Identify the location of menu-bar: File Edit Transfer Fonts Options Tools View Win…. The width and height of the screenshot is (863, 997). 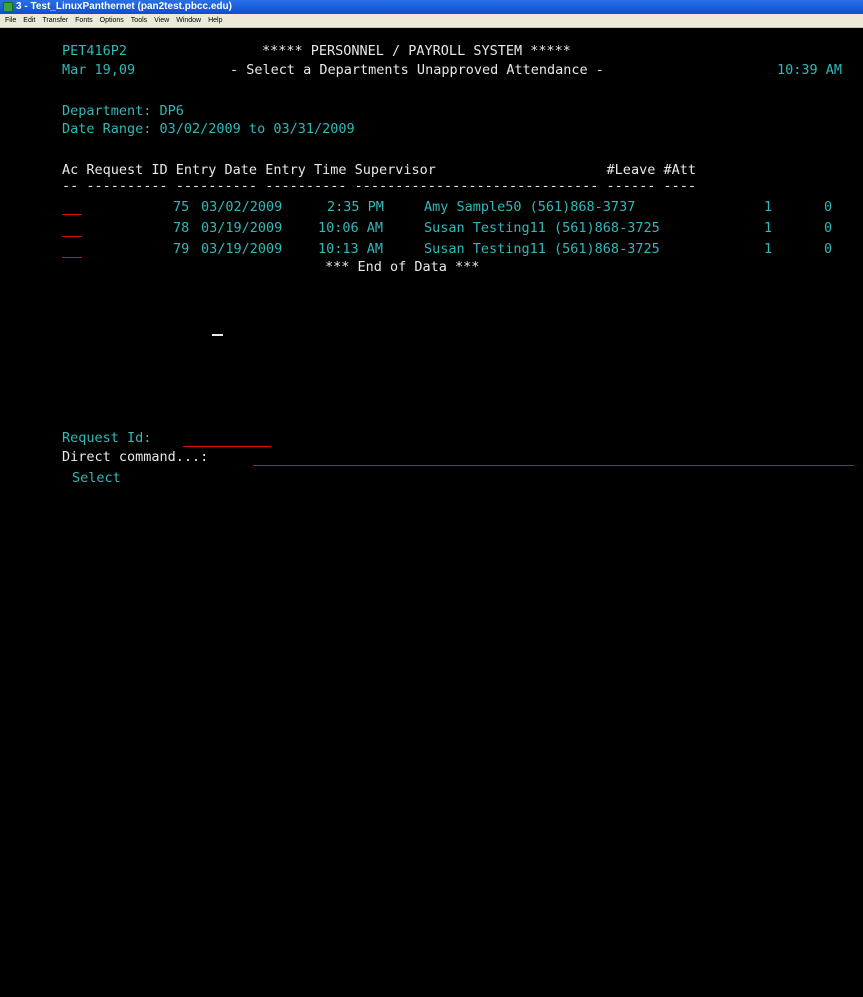
(431, 21).